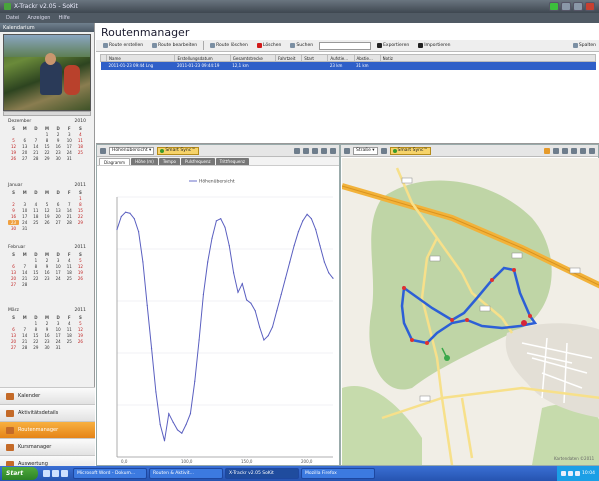 The width and height of the screenshot is (599, 481). What do you see at coordinates (333, 150) in the screenshot?
I see `expand-icon` at bounding box center [333, 150].